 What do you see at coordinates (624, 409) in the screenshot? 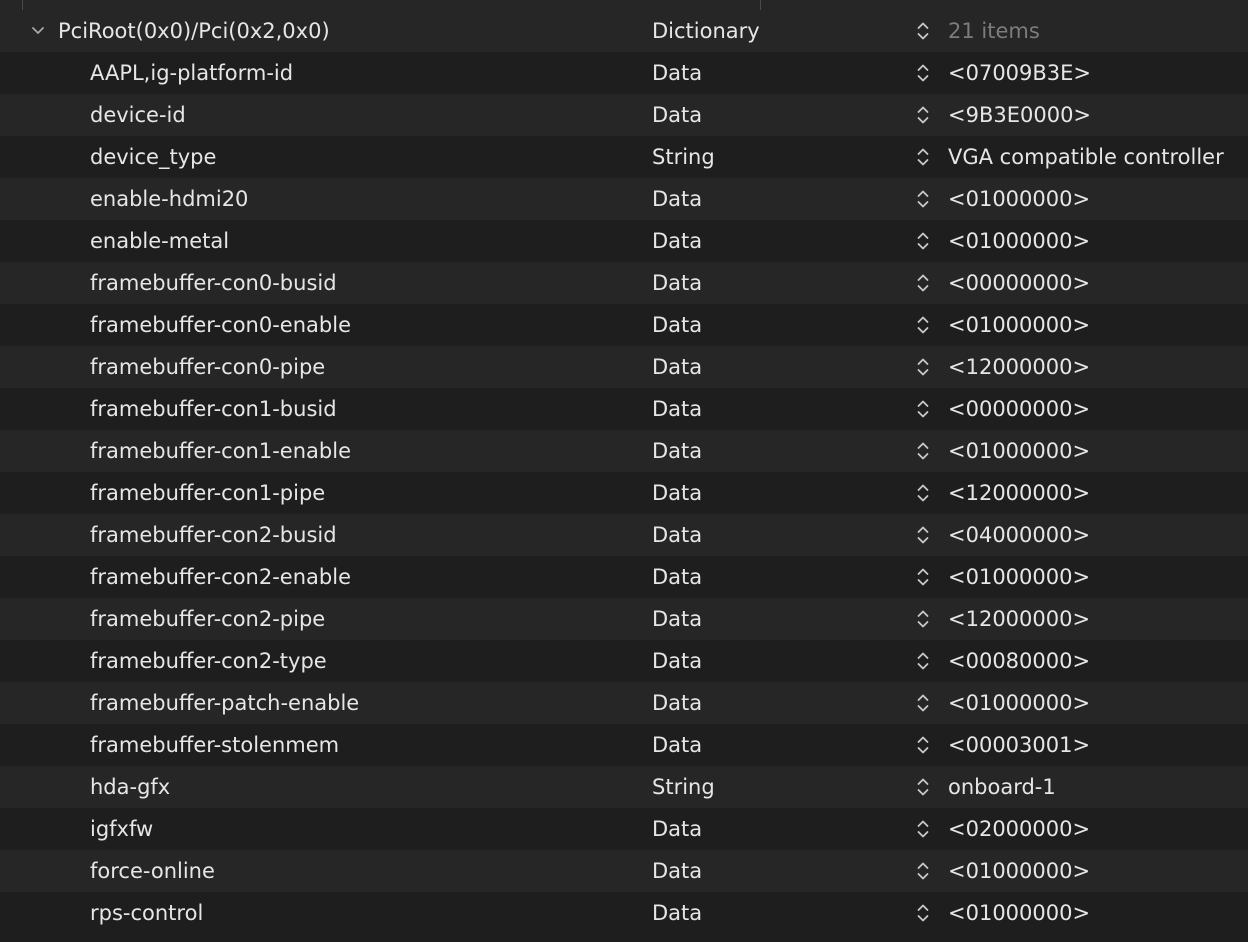
I see `table-row: framebuffer-con1-busid Data <00000000>` at bounding box center [624, 409].